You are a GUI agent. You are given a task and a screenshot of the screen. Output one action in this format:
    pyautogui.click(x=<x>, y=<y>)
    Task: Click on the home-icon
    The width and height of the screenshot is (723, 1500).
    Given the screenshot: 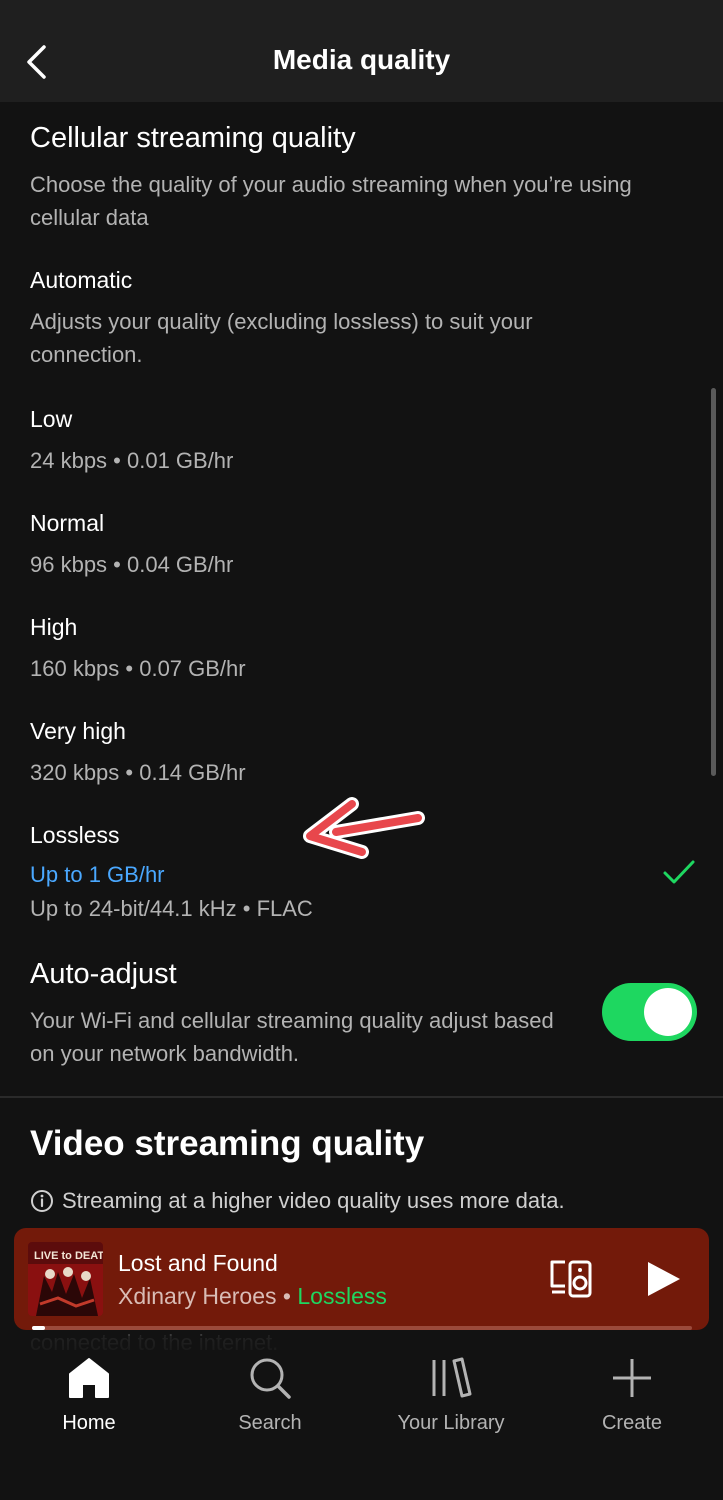 What is the action you would take?
    pyautogui.click(x=89, y=1378)
    